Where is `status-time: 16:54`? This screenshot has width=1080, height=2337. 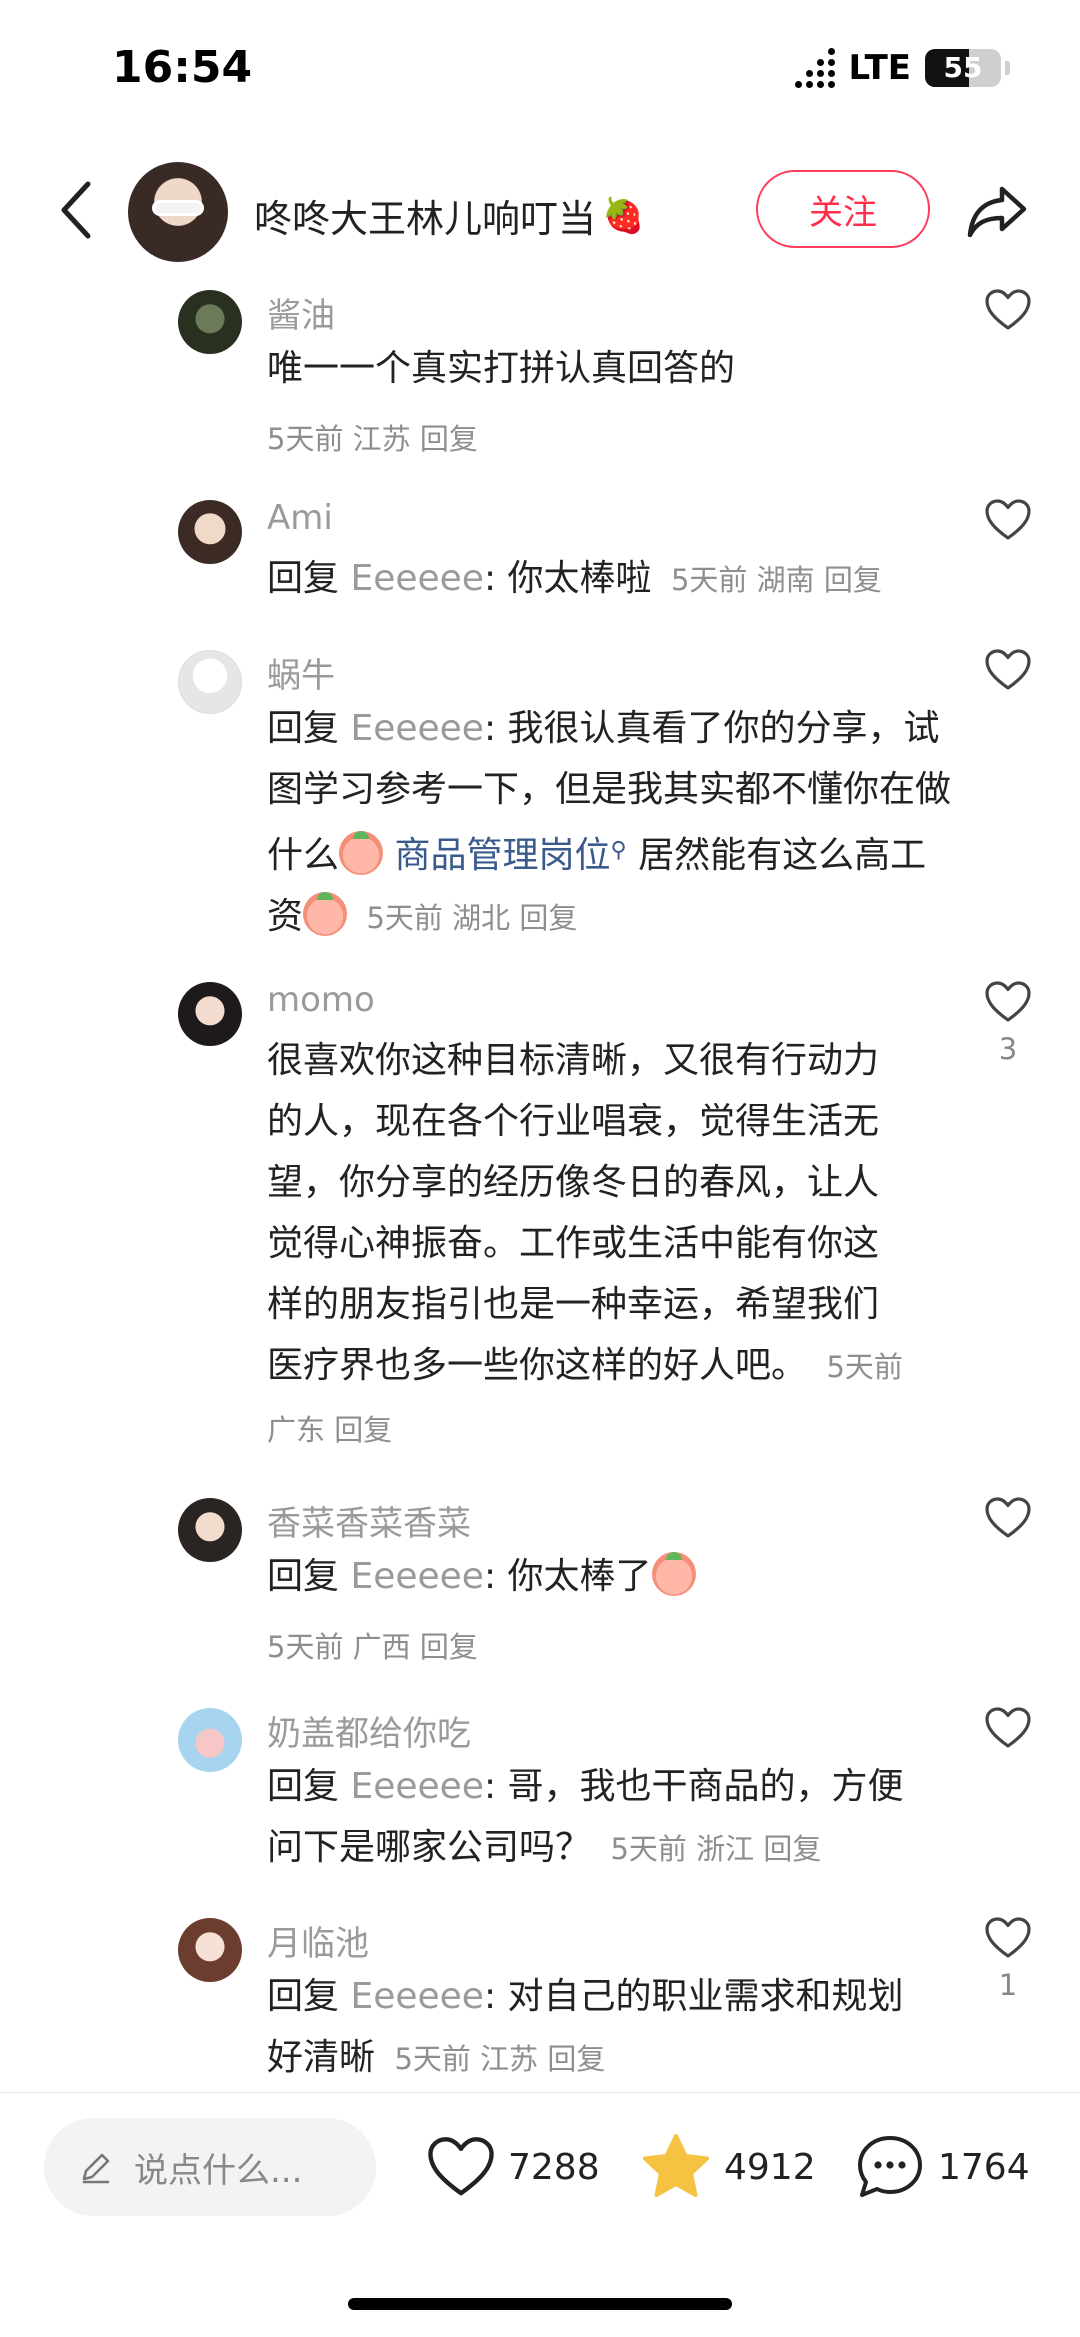
status-time: 16:54 is located at coordinates (182, 67).